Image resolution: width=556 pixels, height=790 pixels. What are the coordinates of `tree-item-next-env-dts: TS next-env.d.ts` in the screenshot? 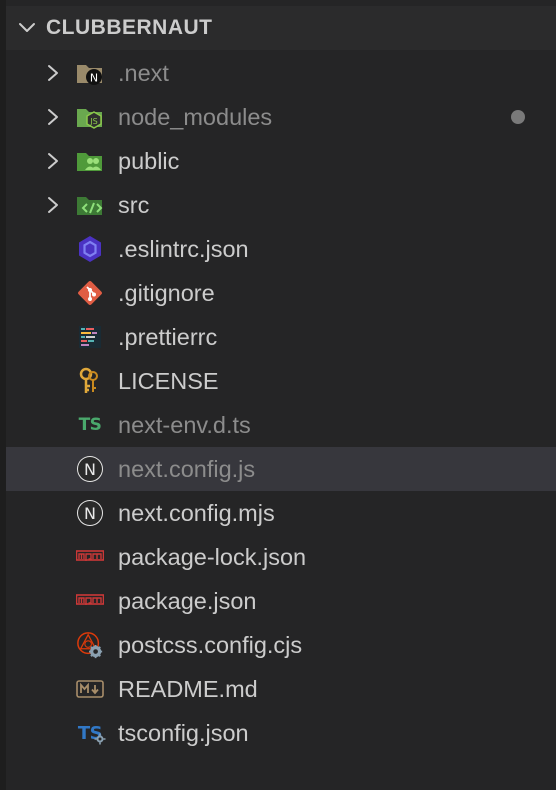 It's located at (281, 425).